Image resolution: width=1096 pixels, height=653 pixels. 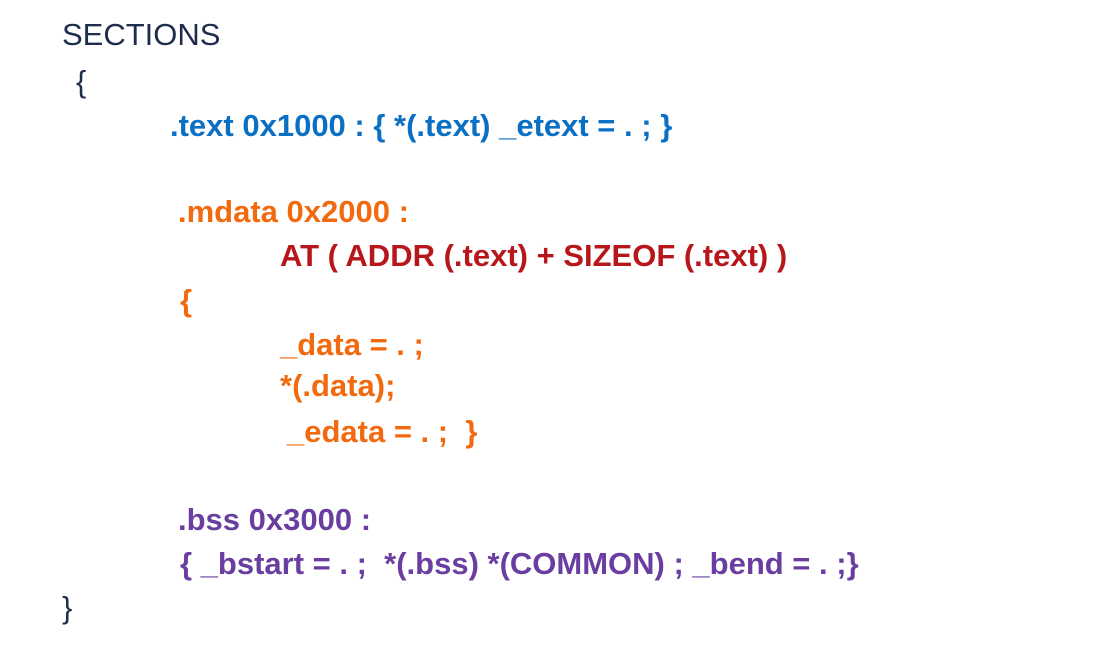 What do you see at coordinates (338, 385) in the screenshot?
I see `mdata-input-section: *(.data);` at bounding box center [338, 385].